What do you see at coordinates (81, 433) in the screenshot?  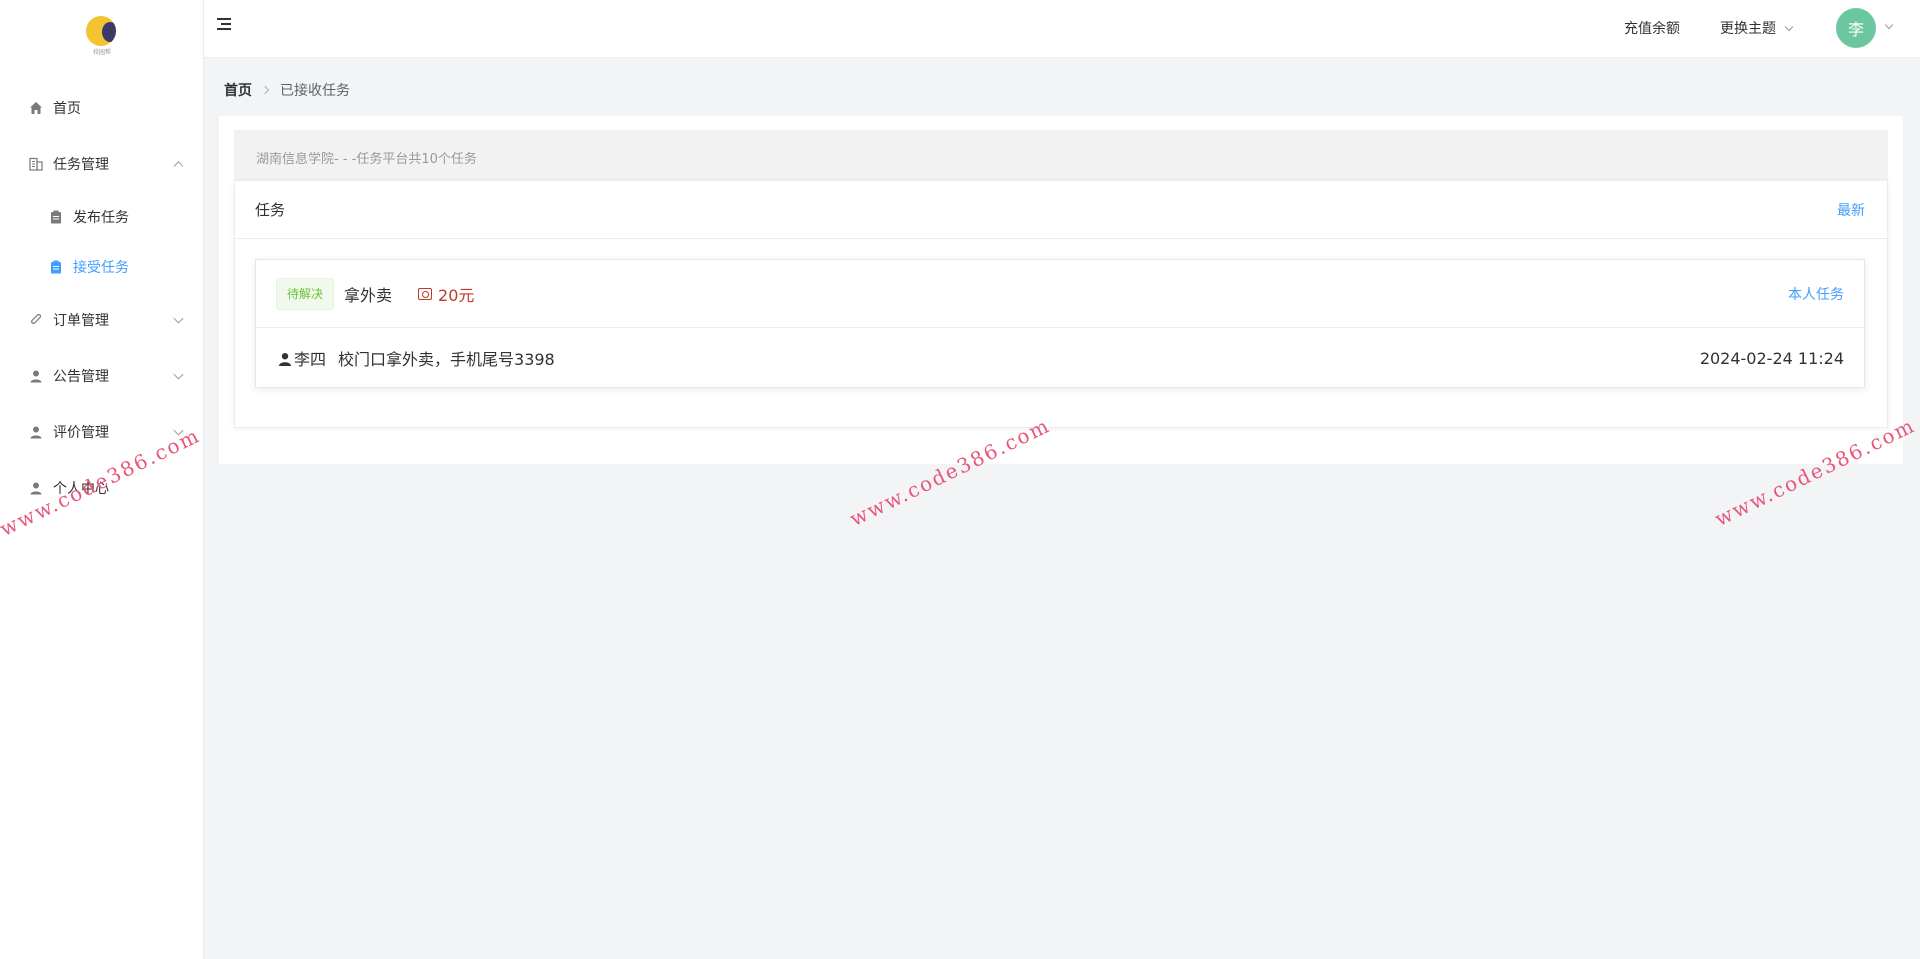 I see `sidebar-item-label: 评价管理` at bounding box center [81, 433].